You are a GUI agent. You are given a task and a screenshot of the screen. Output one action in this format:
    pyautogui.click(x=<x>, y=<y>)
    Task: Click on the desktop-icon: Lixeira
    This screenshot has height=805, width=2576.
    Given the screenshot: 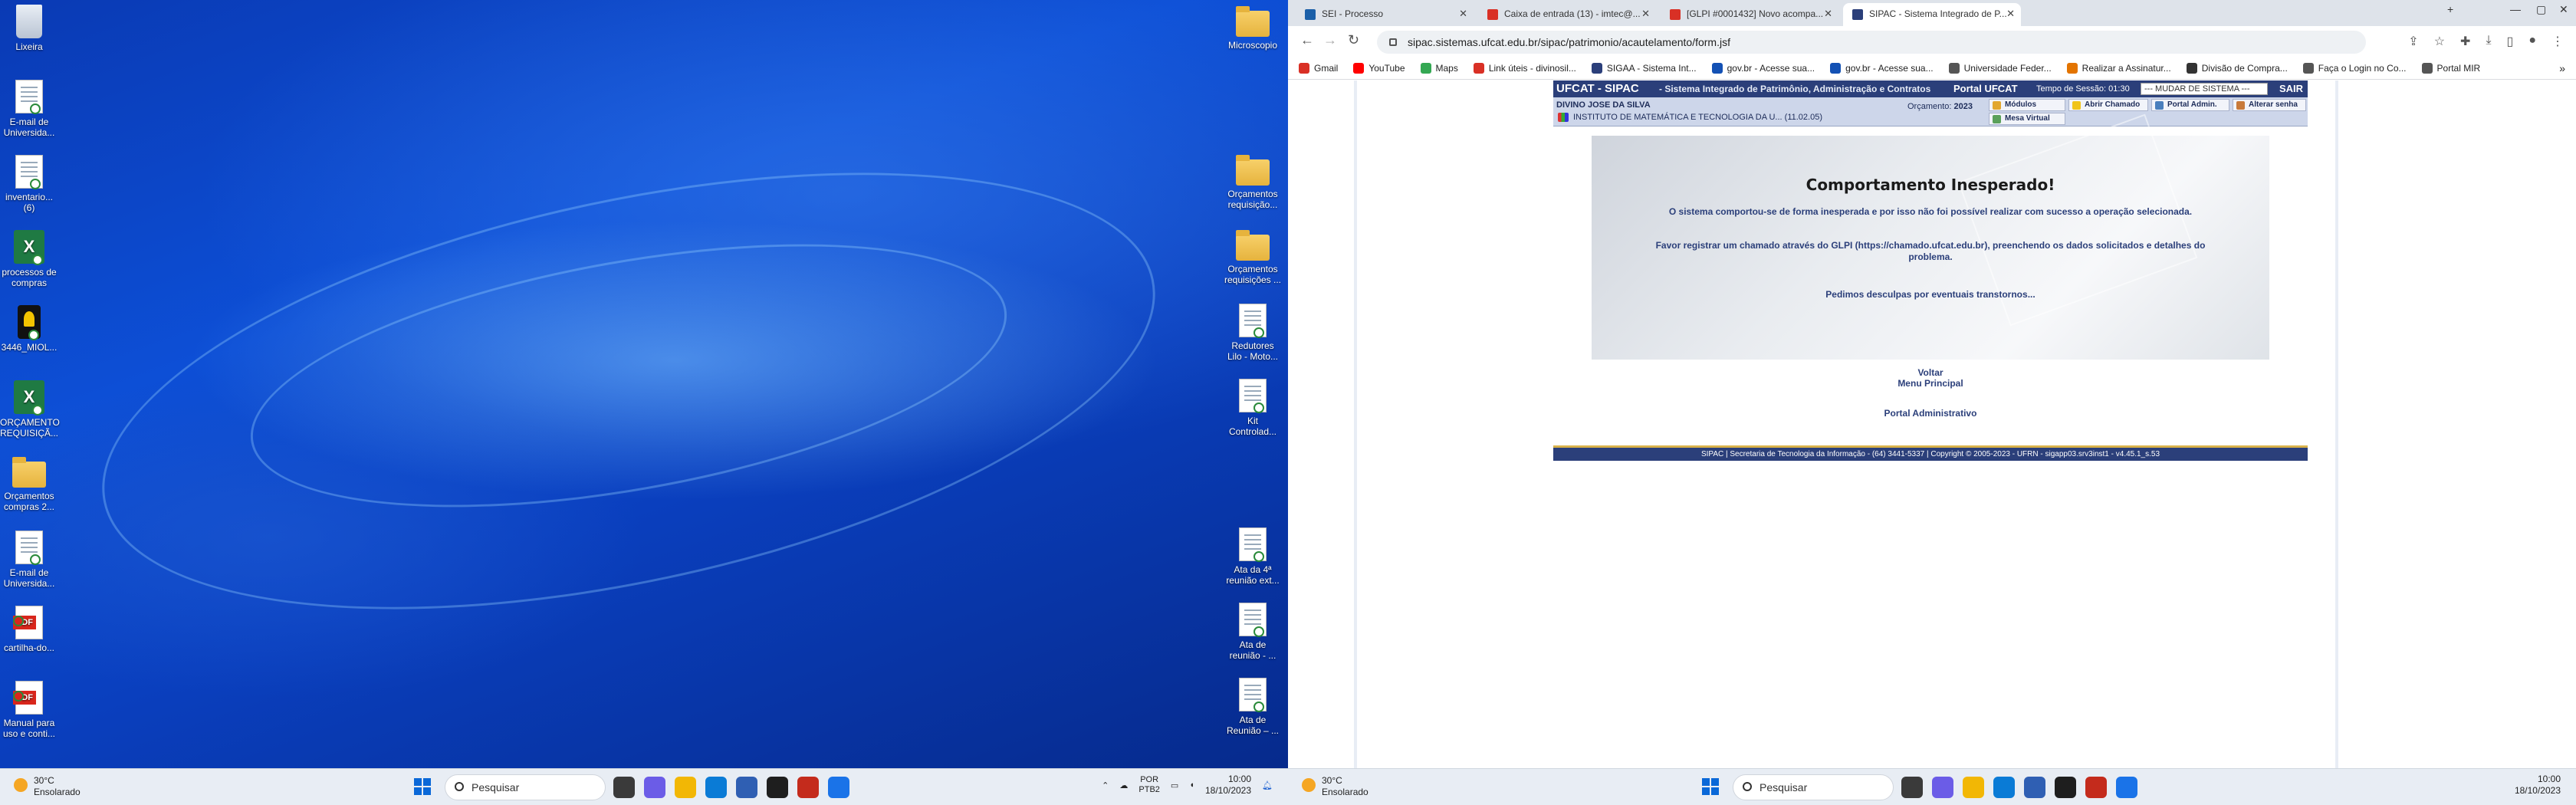 What is the action you would take?
    pyautogui.click(x=29, y=28)
    